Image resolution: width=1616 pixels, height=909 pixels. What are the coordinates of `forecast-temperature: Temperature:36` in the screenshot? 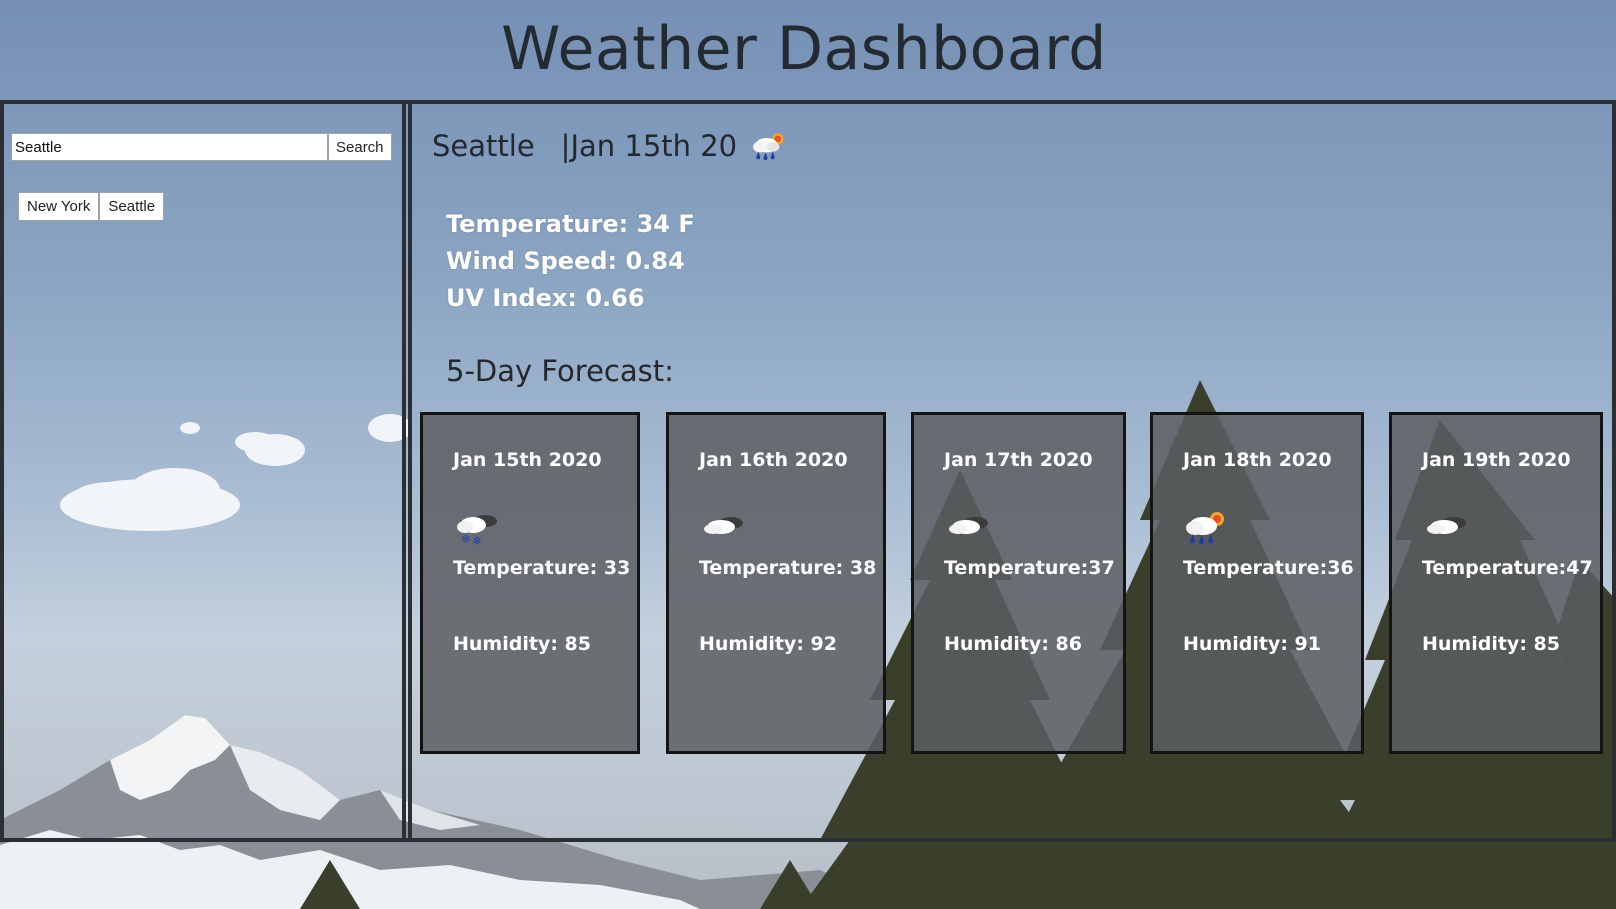 It's located at (1268, 568).